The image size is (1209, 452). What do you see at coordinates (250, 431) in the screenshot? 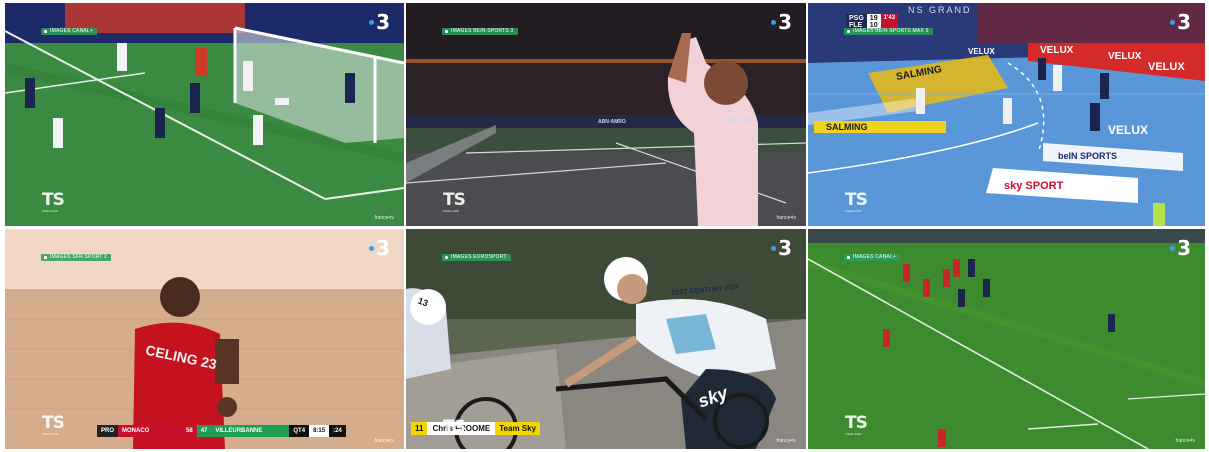
I see `away-team: VILLEURBANNE` at bounding box center [250, 431].